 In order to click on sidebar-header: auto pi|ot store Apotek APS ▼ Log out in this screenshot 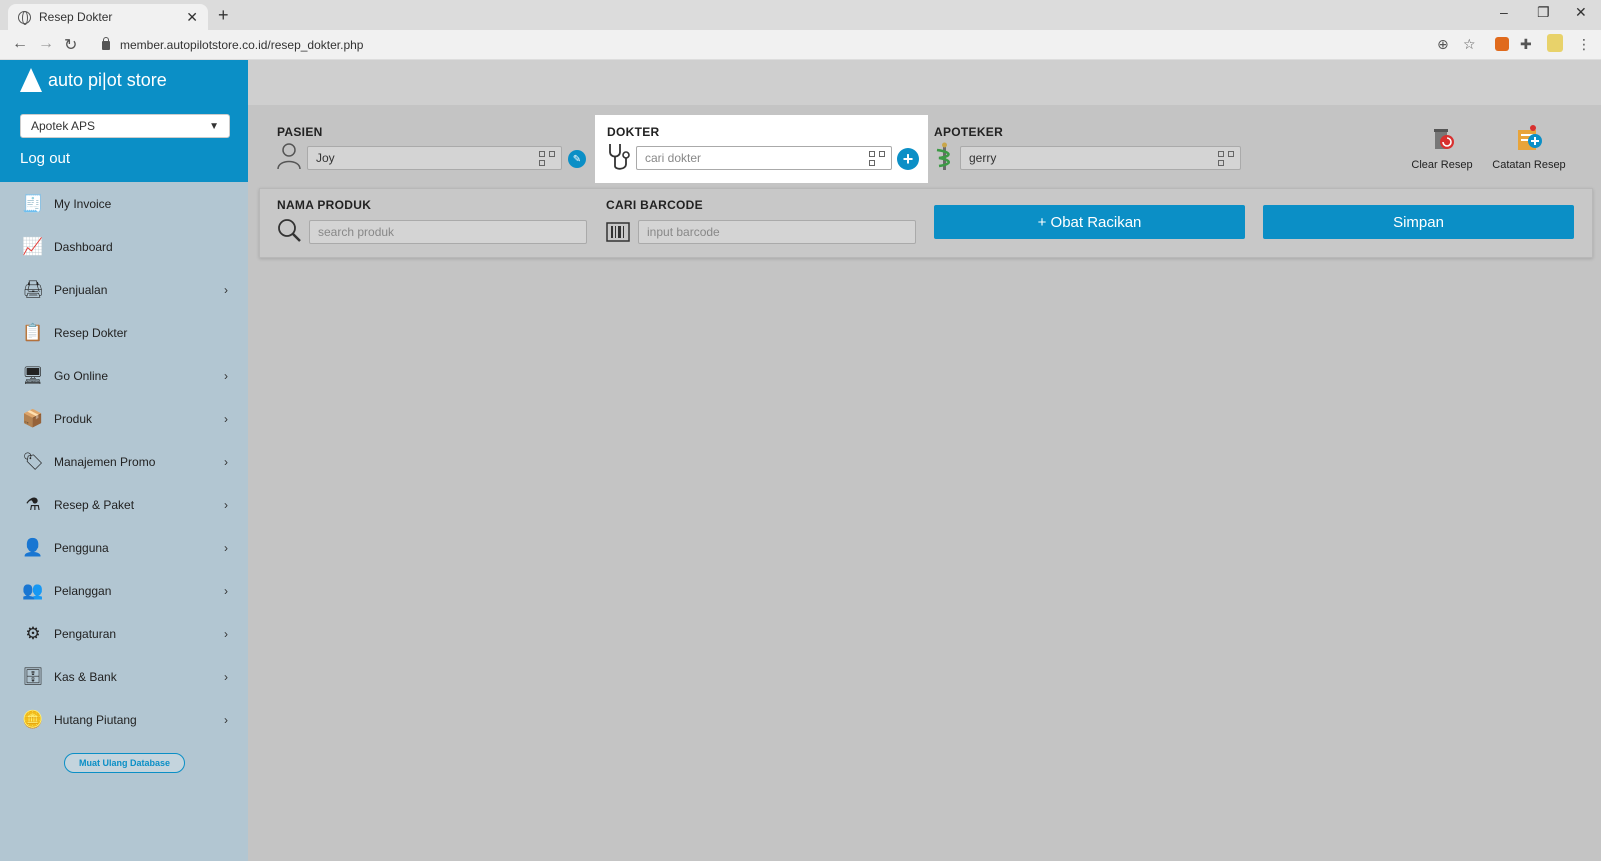, I will do `click(124, 121)`.